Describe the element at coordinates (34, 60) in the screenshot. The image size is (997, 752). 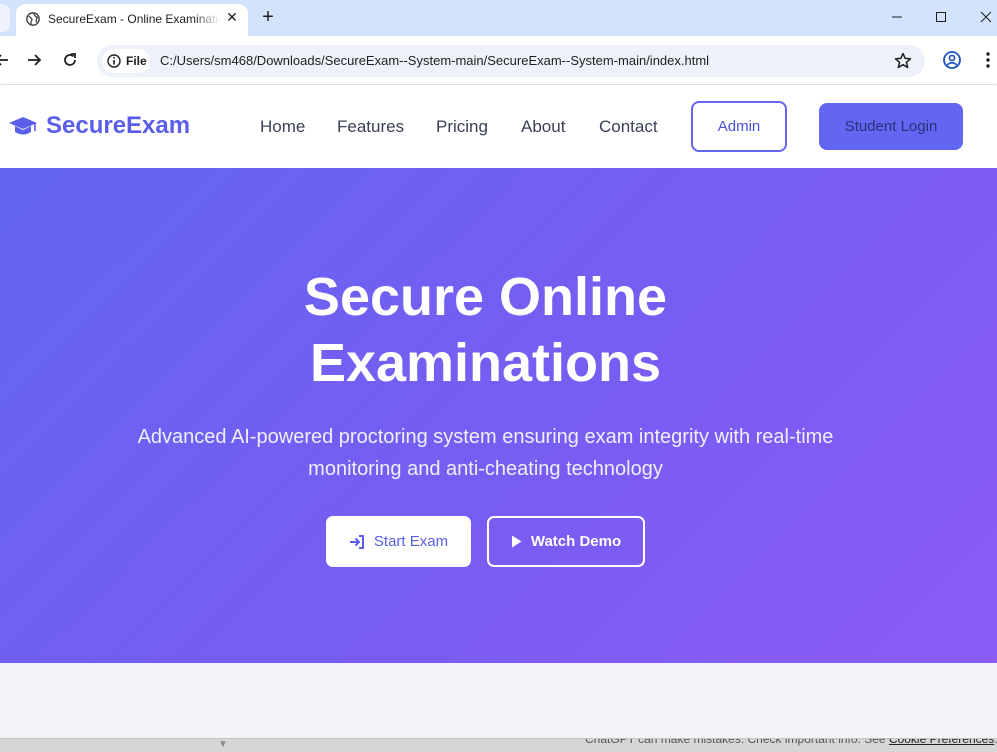
I see `forward-arrow-icon` at that location.